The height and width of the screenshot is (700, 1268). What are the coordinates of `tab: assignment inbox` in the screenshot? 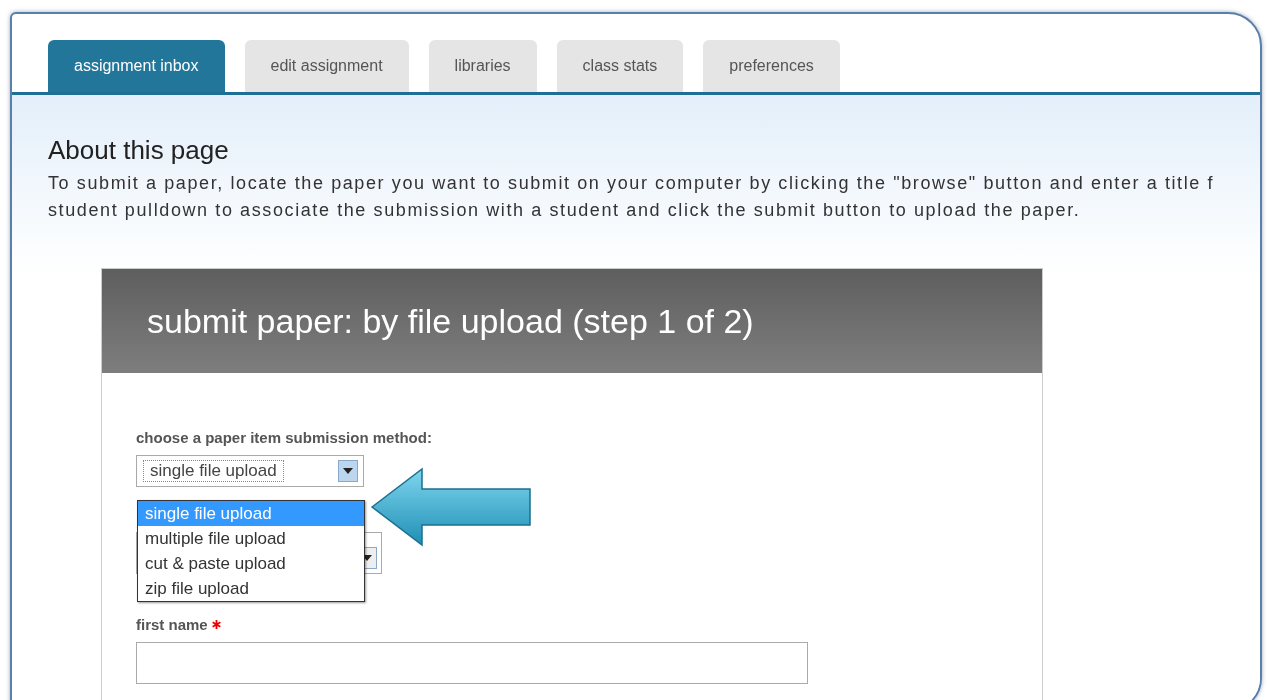 It's located at (136, 66).